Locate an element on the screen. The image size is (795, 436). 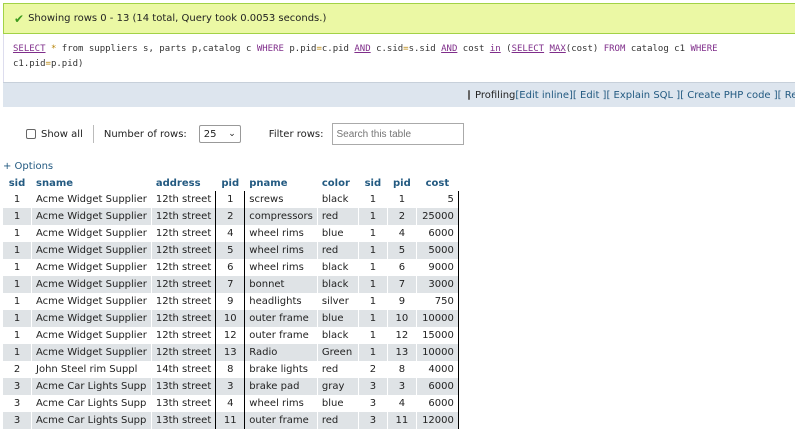
table-cell-pid: 2 is located at coordinates (230, 216).